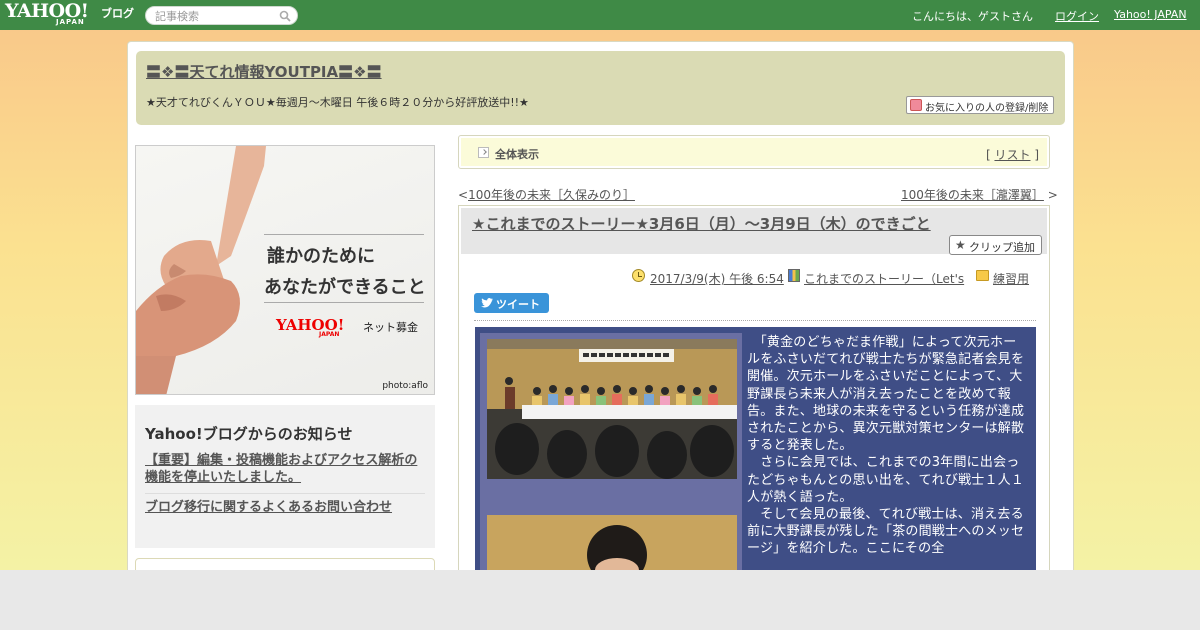 The height and width of the screenshot is (630, 1200). I want to click on article-date: 2017/3/9(木) 午後 6:54, so click(717, 278).